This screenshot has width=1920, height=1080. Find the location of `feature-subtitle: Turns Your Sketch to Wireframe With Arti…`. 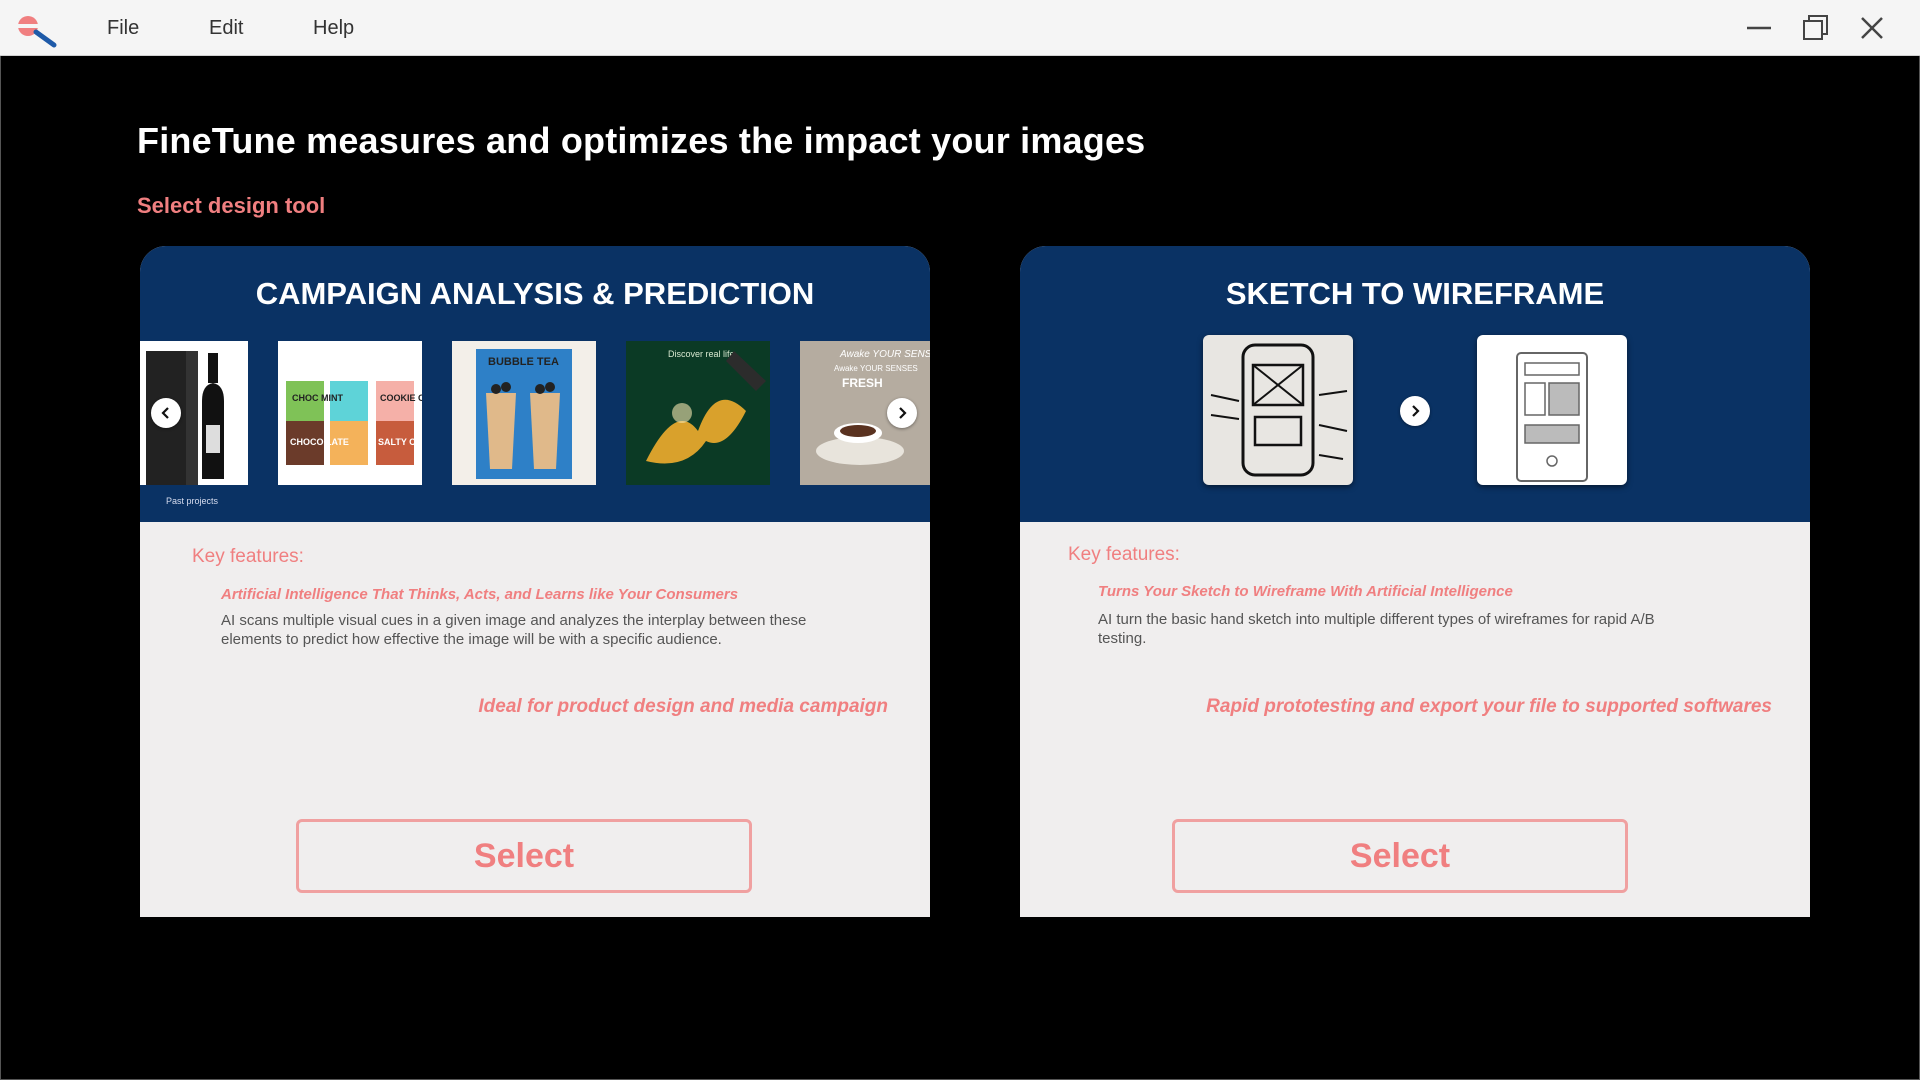

feature-subtitle: Turns Your Sketch to Wireframe With Arti… is located at coordinates (1305, 591).